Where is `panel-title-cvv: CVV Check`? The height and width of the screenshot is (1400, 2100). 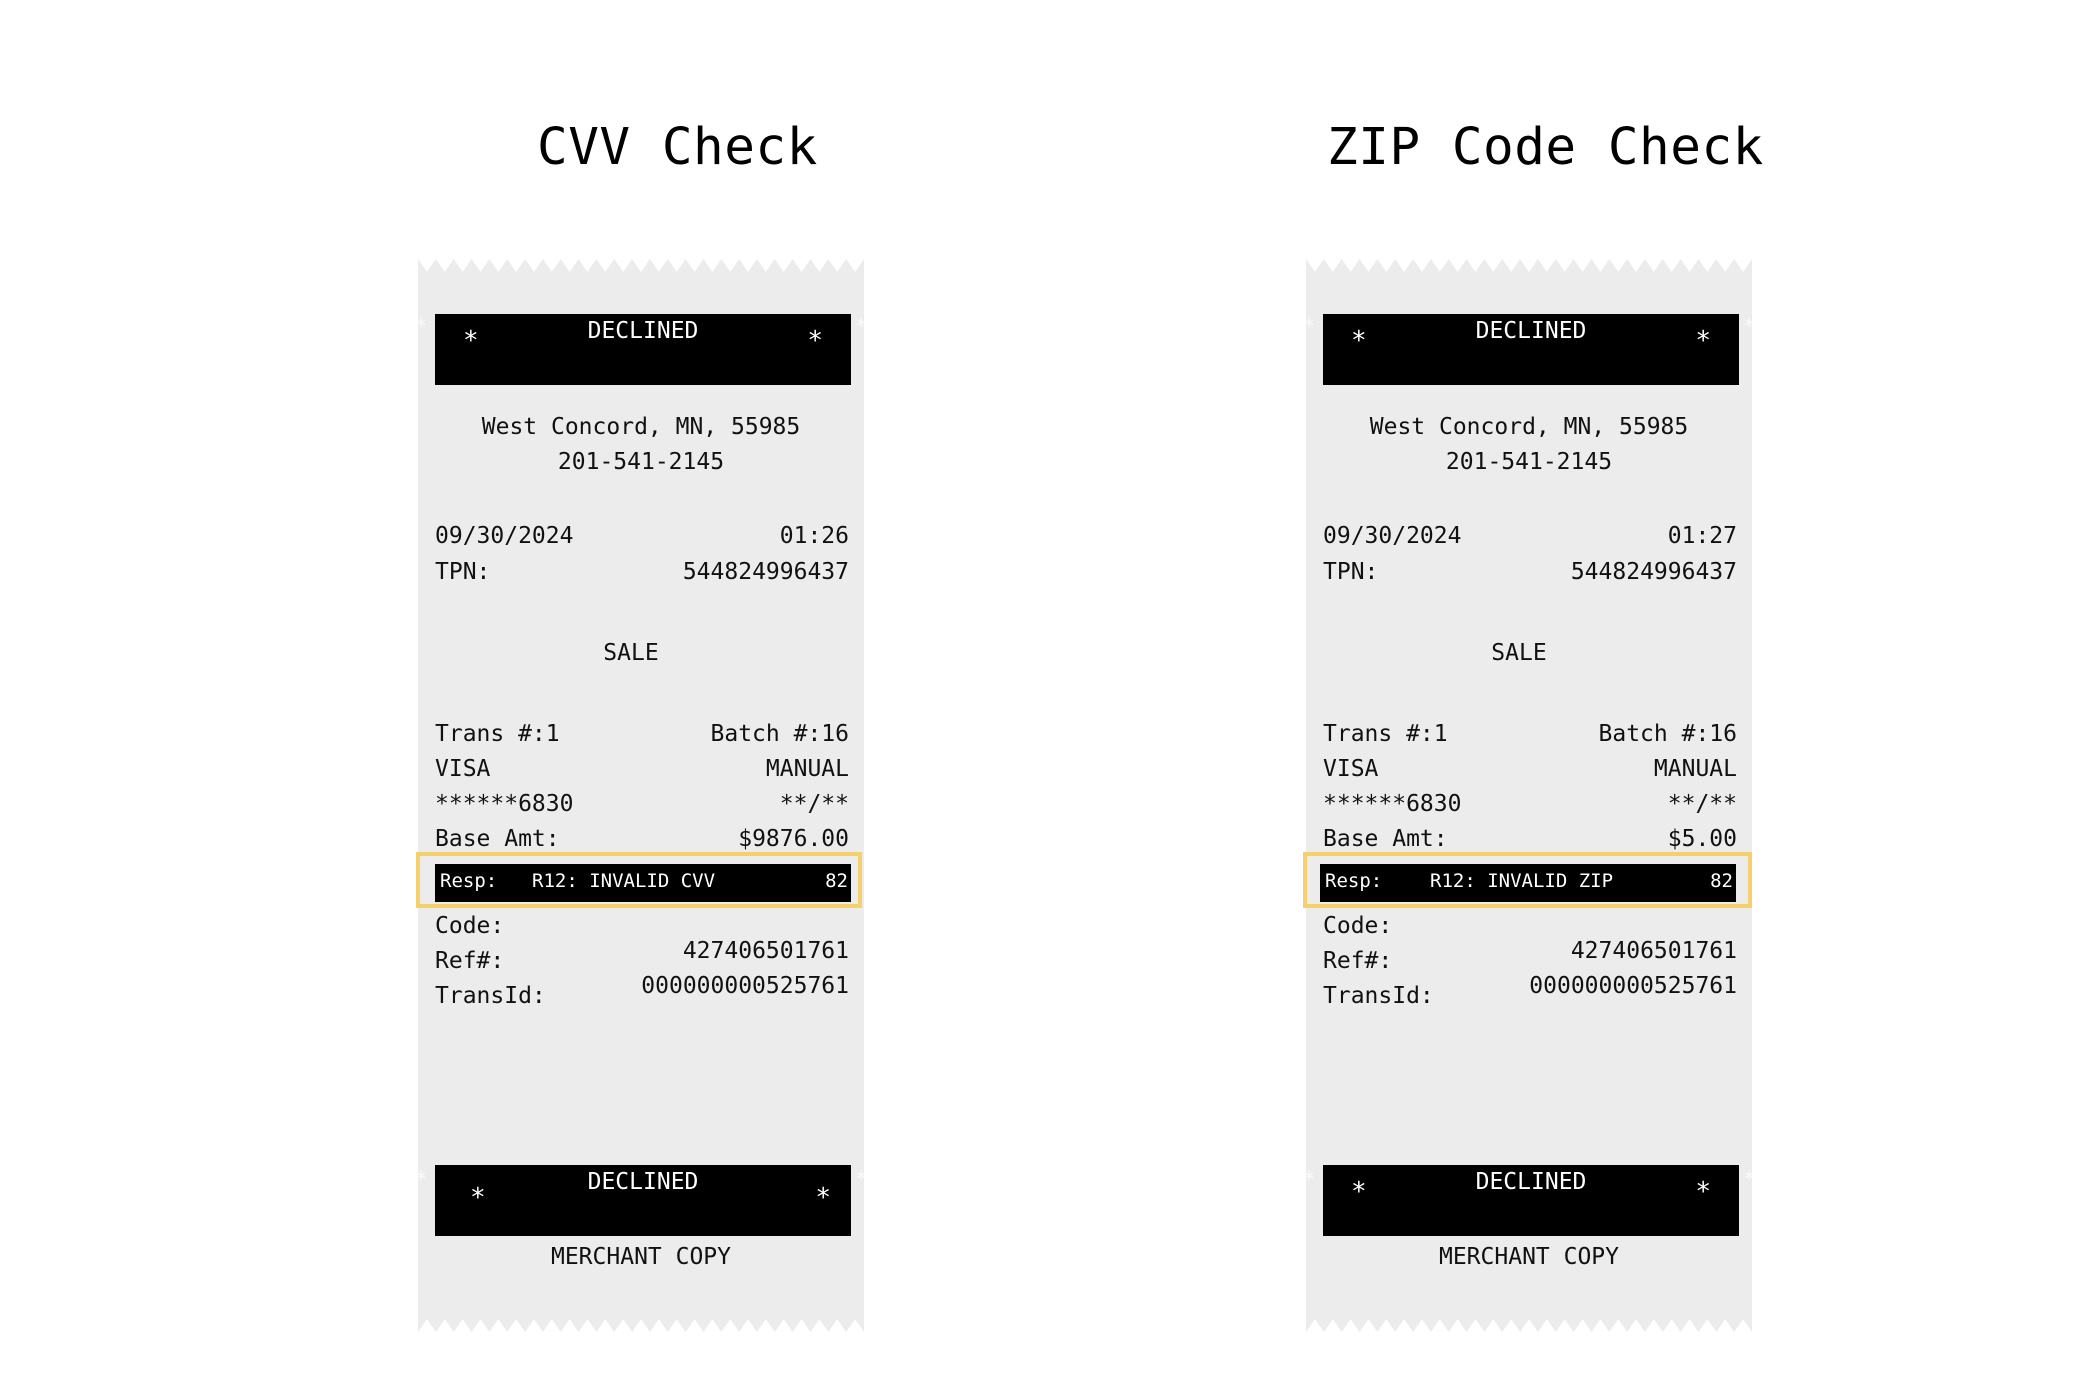 panel-title-cvv: CVV Check is located at coordinates (677, 147).